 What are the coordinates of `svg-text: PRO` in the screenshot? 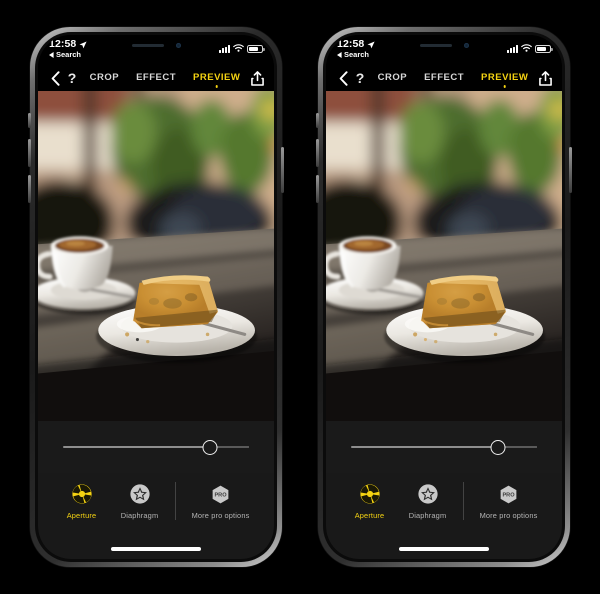 It's located at (220, 495).